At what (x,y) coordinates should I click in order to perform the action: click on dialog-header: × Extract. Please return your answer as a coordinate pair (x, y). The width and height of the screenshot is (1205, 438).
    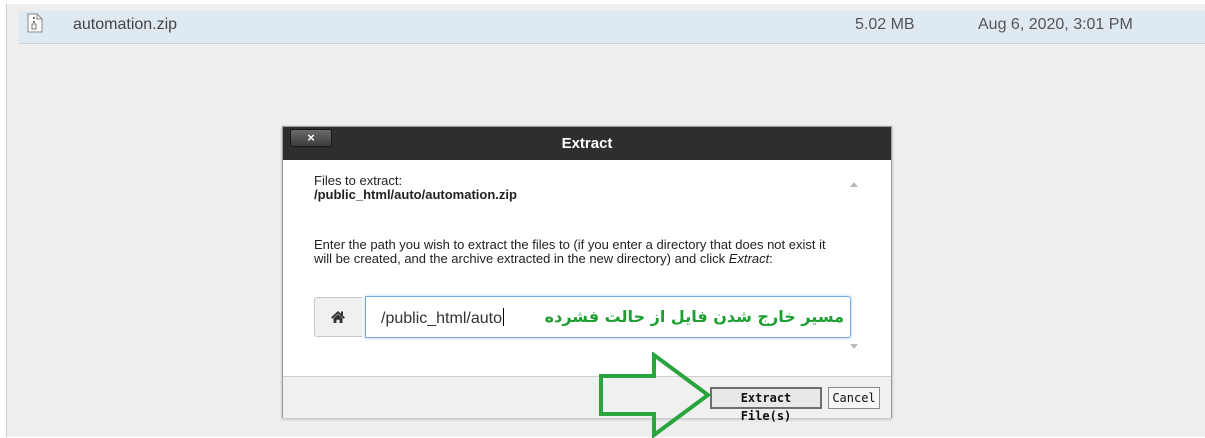
    Looking at the image, I should click on (587, 143).